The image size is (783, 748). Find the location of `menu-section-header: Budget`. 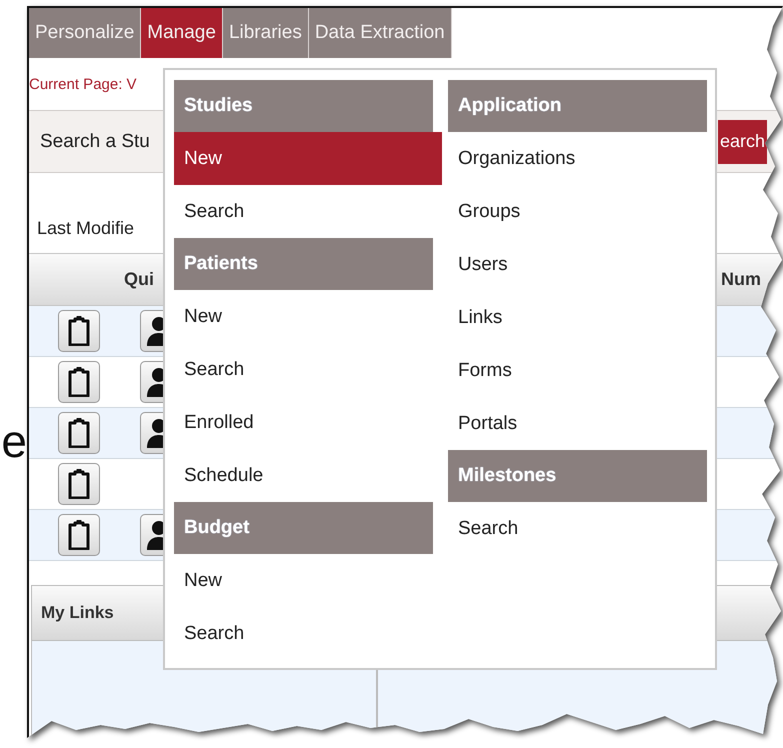

menu-section-header: Budget is located at coordinates (303, 528).